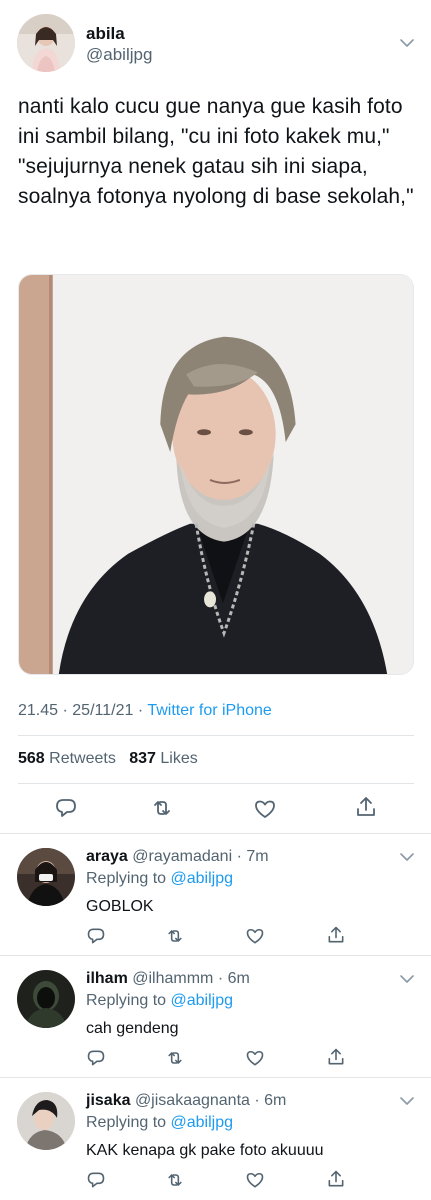  What do you see at coordinates (179, 758) in the screenshot?
I see `likes-label: Likes` at bounding box center [179, 758].